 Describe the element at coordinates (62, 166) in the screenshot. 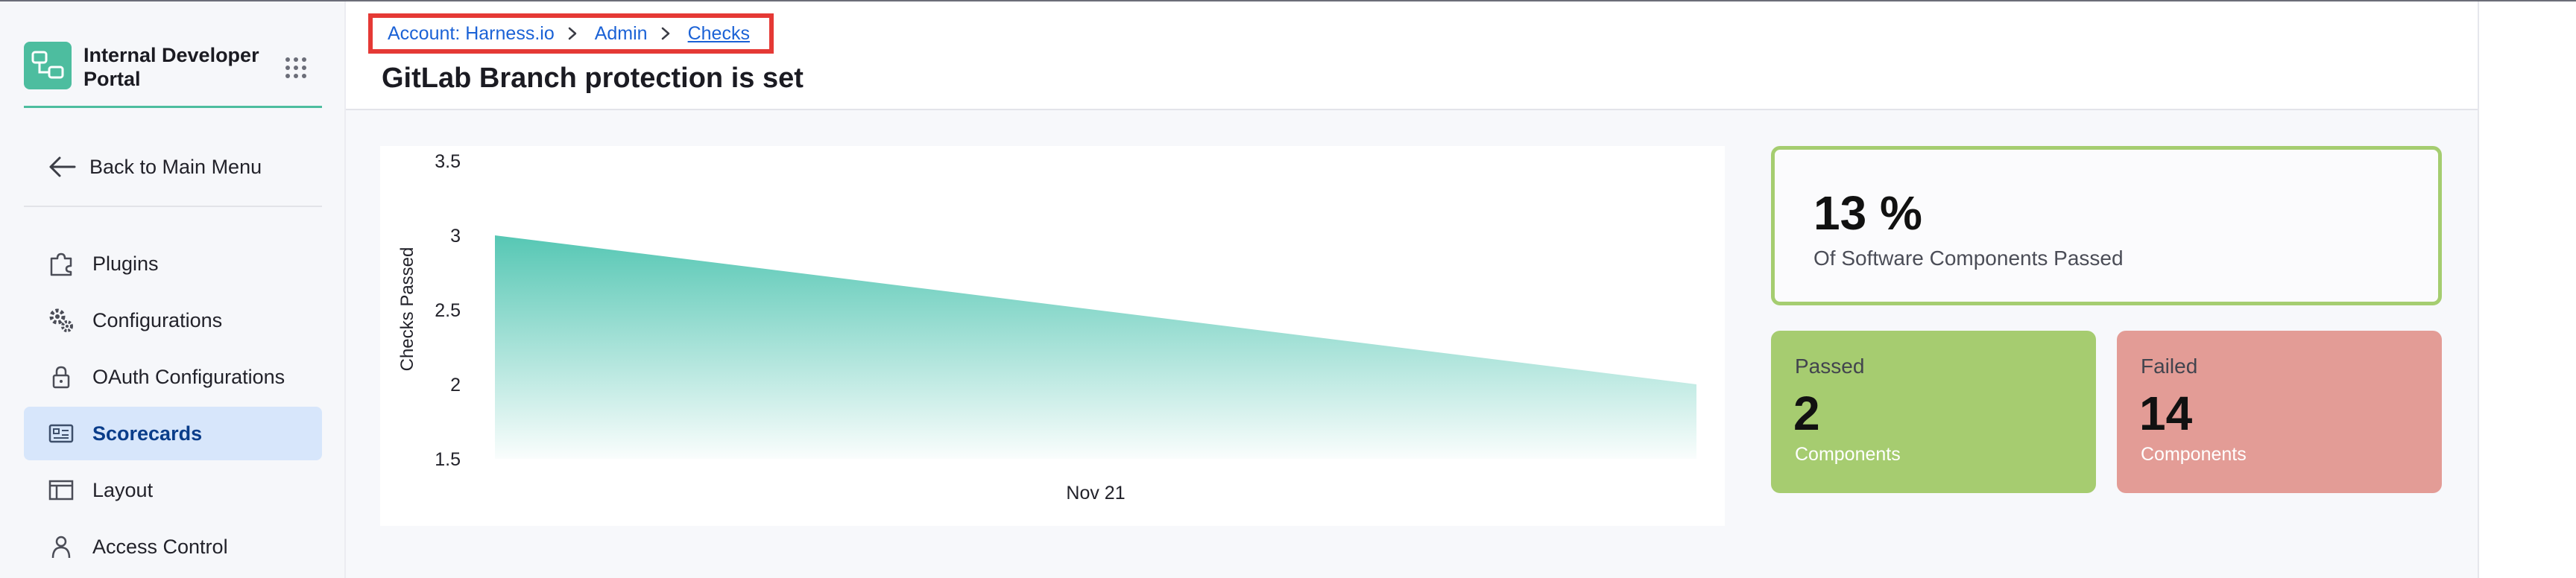

I see `arrow-left-icon` at that location.